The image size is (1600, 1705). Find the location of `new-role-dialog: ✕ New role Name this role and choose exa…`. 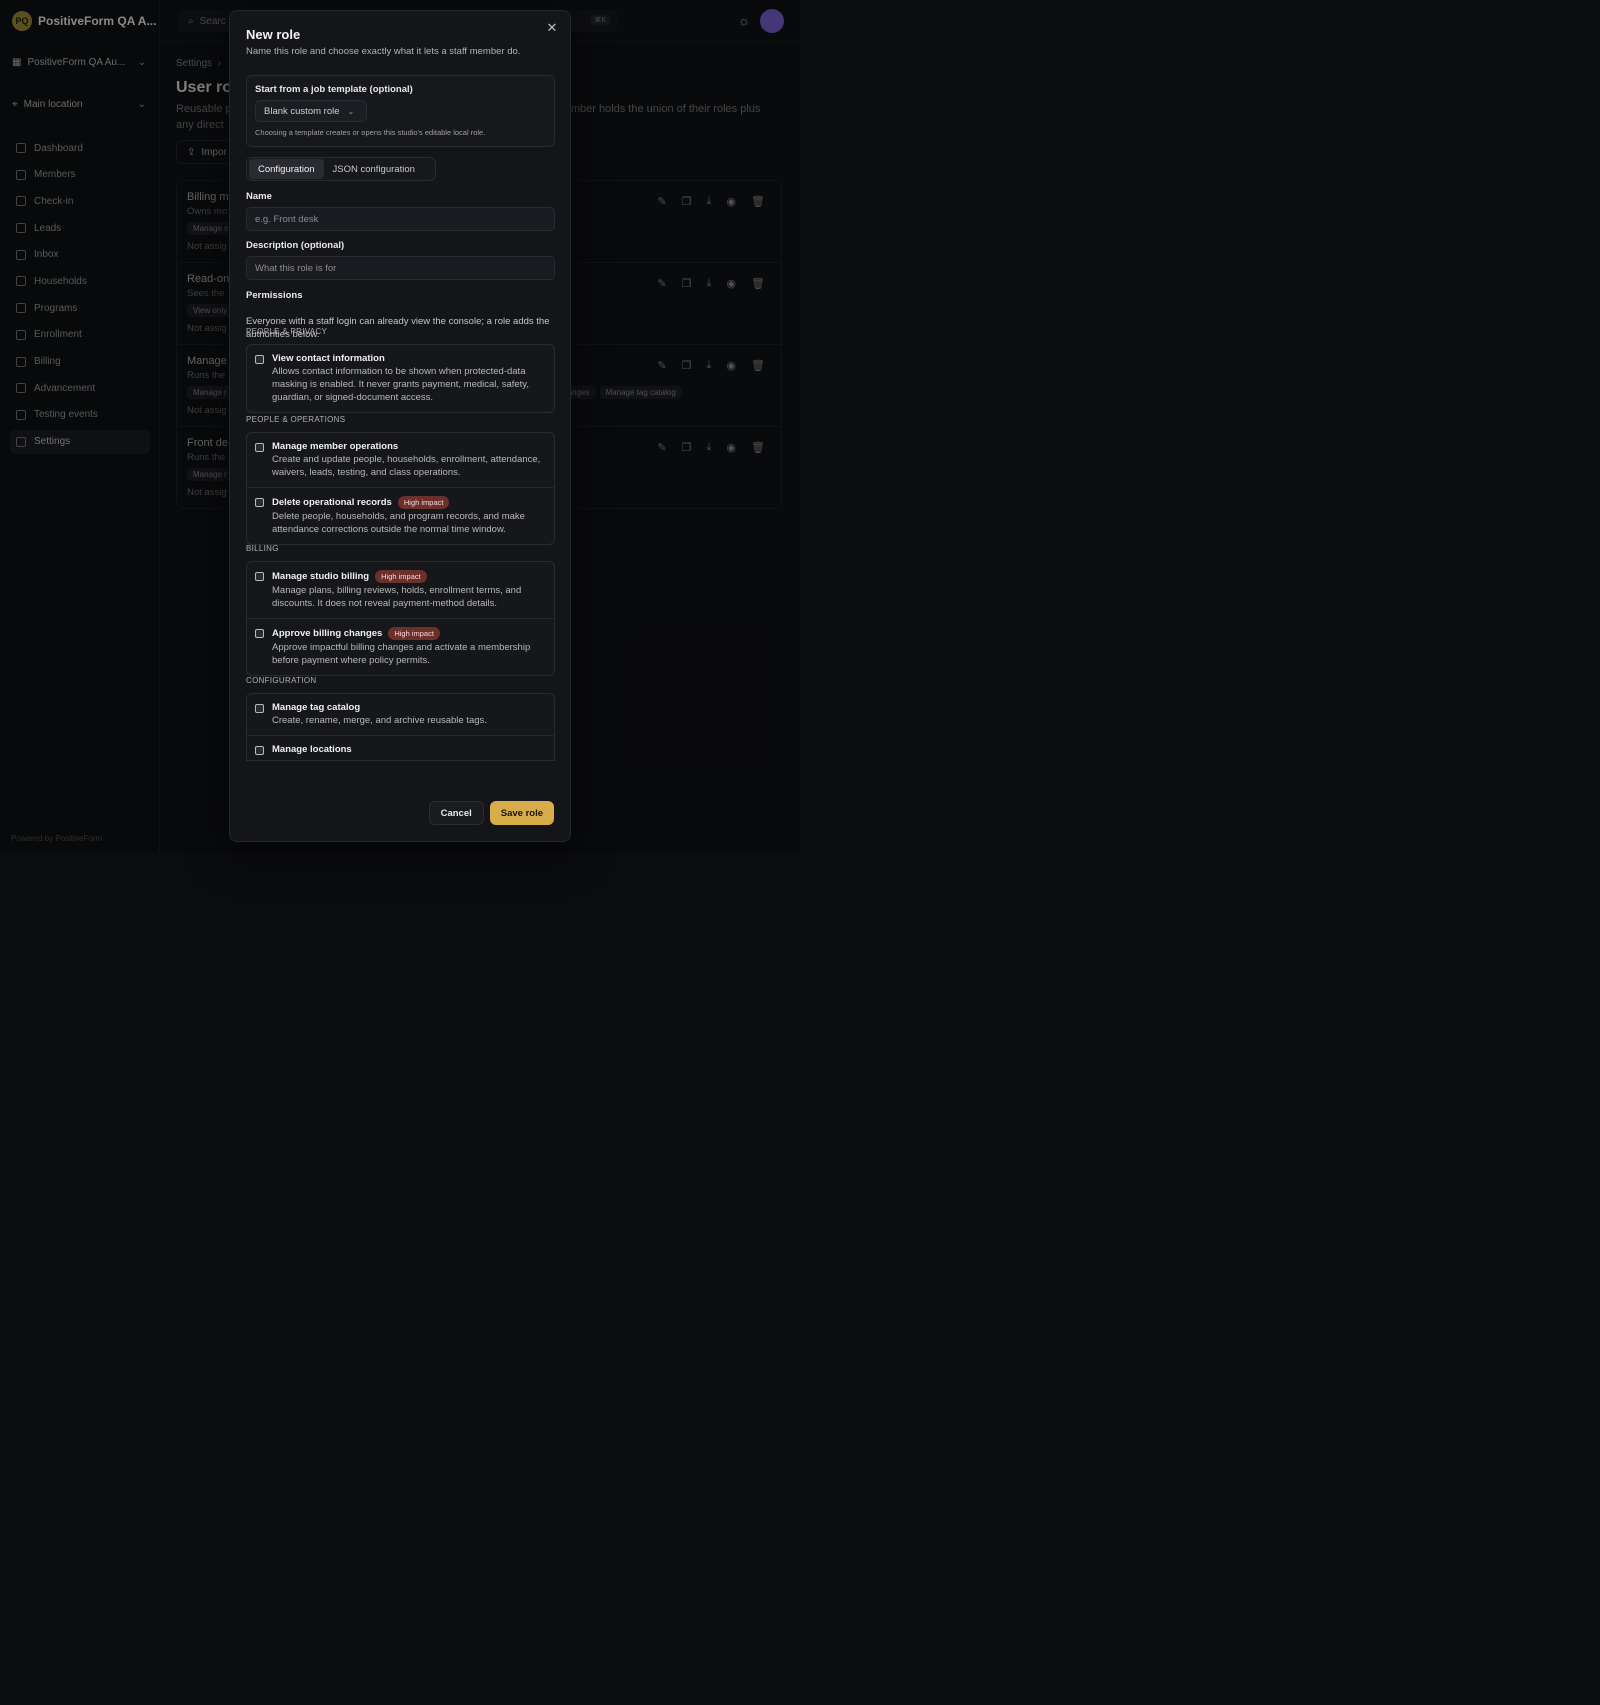

new-role-dialog: ✕ New role Name this role and choose exa… is located at coordinates (400, 426).